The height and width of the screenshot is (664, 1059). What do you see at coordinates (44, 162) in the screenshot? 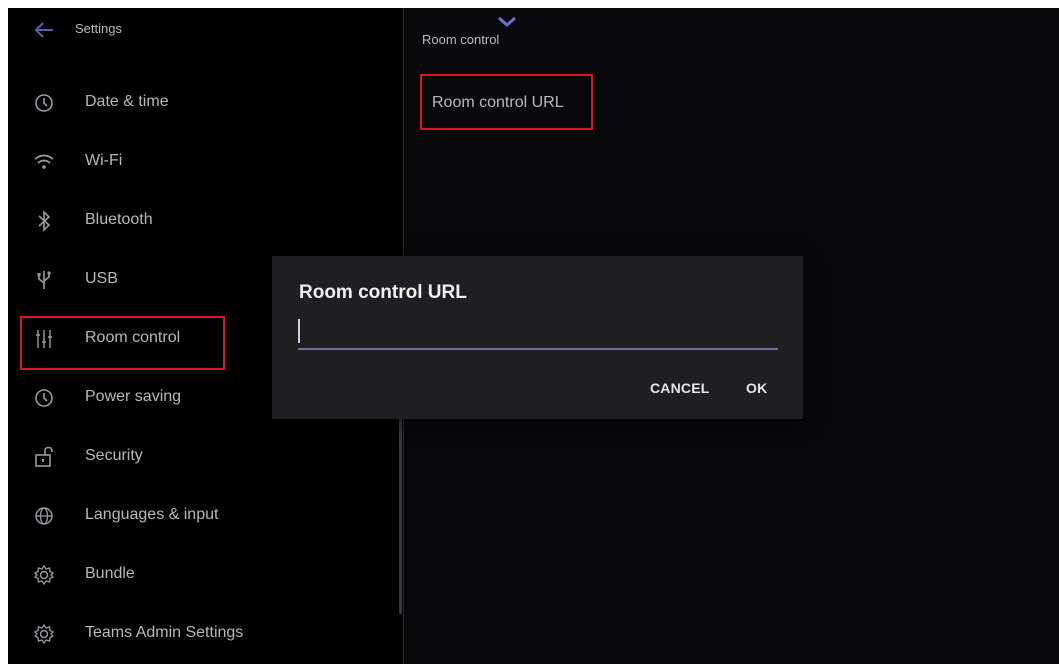
I see `wifi-icon` at bounding box center [44, 162].